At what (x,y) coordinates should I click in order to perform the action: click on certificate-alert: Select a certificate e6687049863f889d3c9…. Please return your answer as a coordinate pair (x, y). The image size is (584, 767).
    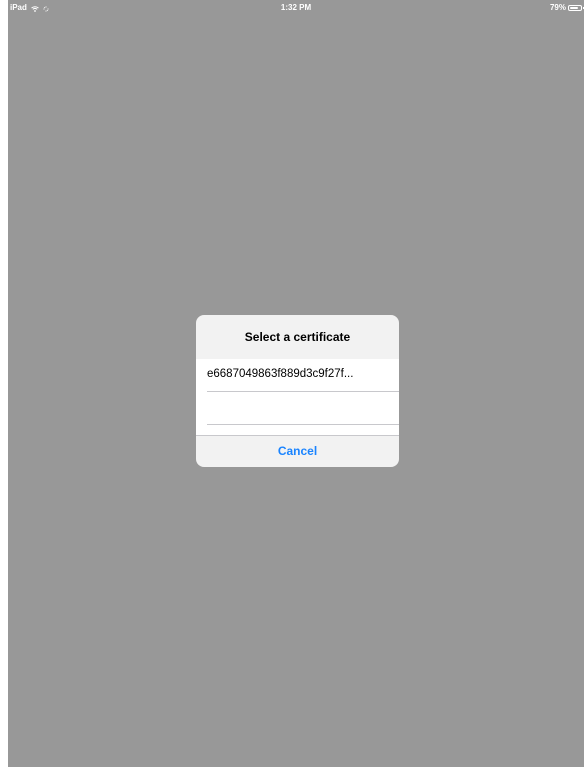
    Looking at the image, I should click on (297, 391).